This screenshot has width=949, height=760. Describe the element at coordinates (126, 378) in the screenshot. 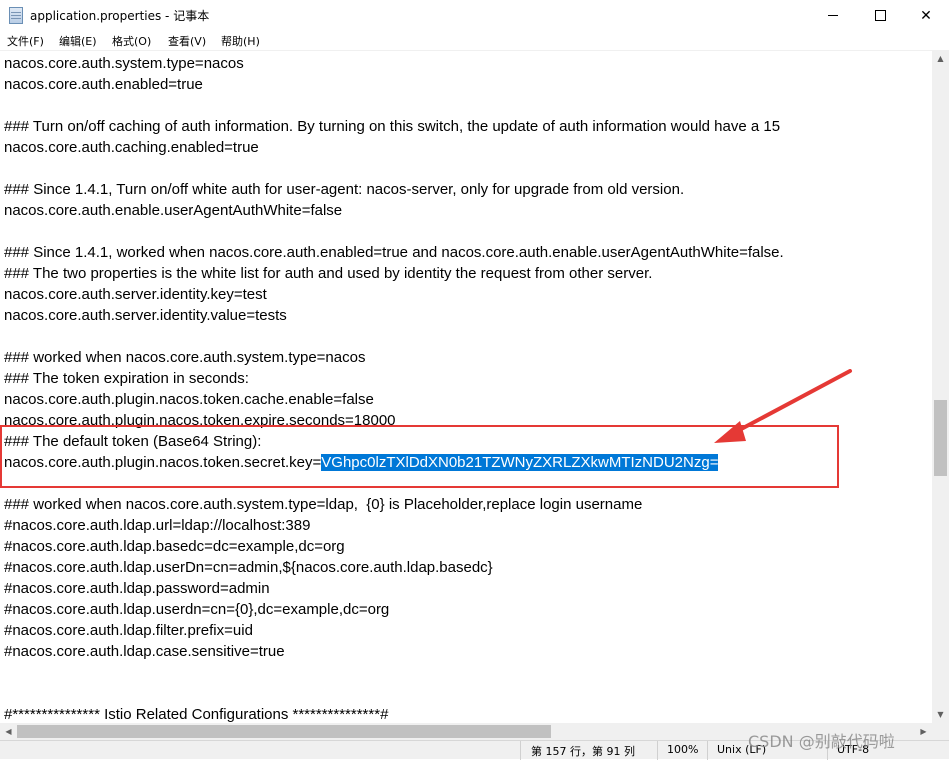

I see `text-line: ### The token expiration in seconds:` at that location.